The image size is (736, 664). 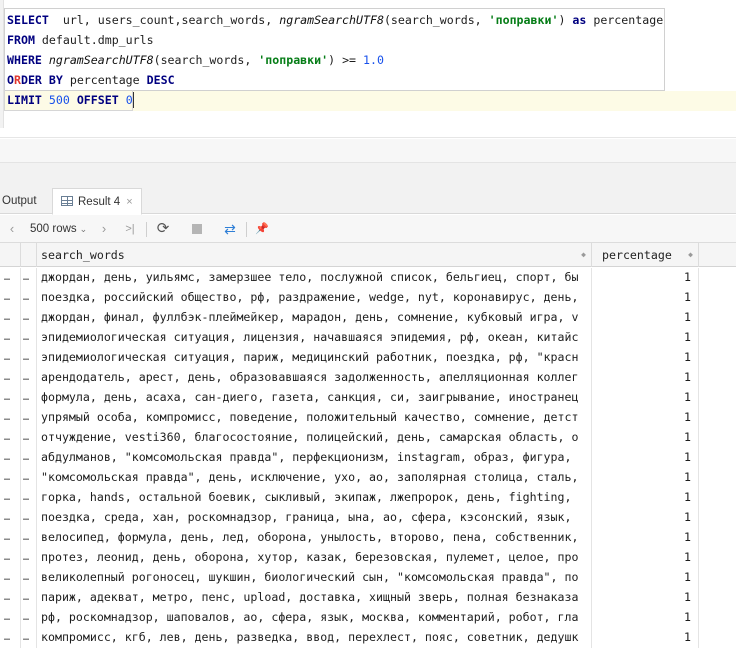 I want to click on tab-result-4: Result 4 ×, so click(x=97, y=201).